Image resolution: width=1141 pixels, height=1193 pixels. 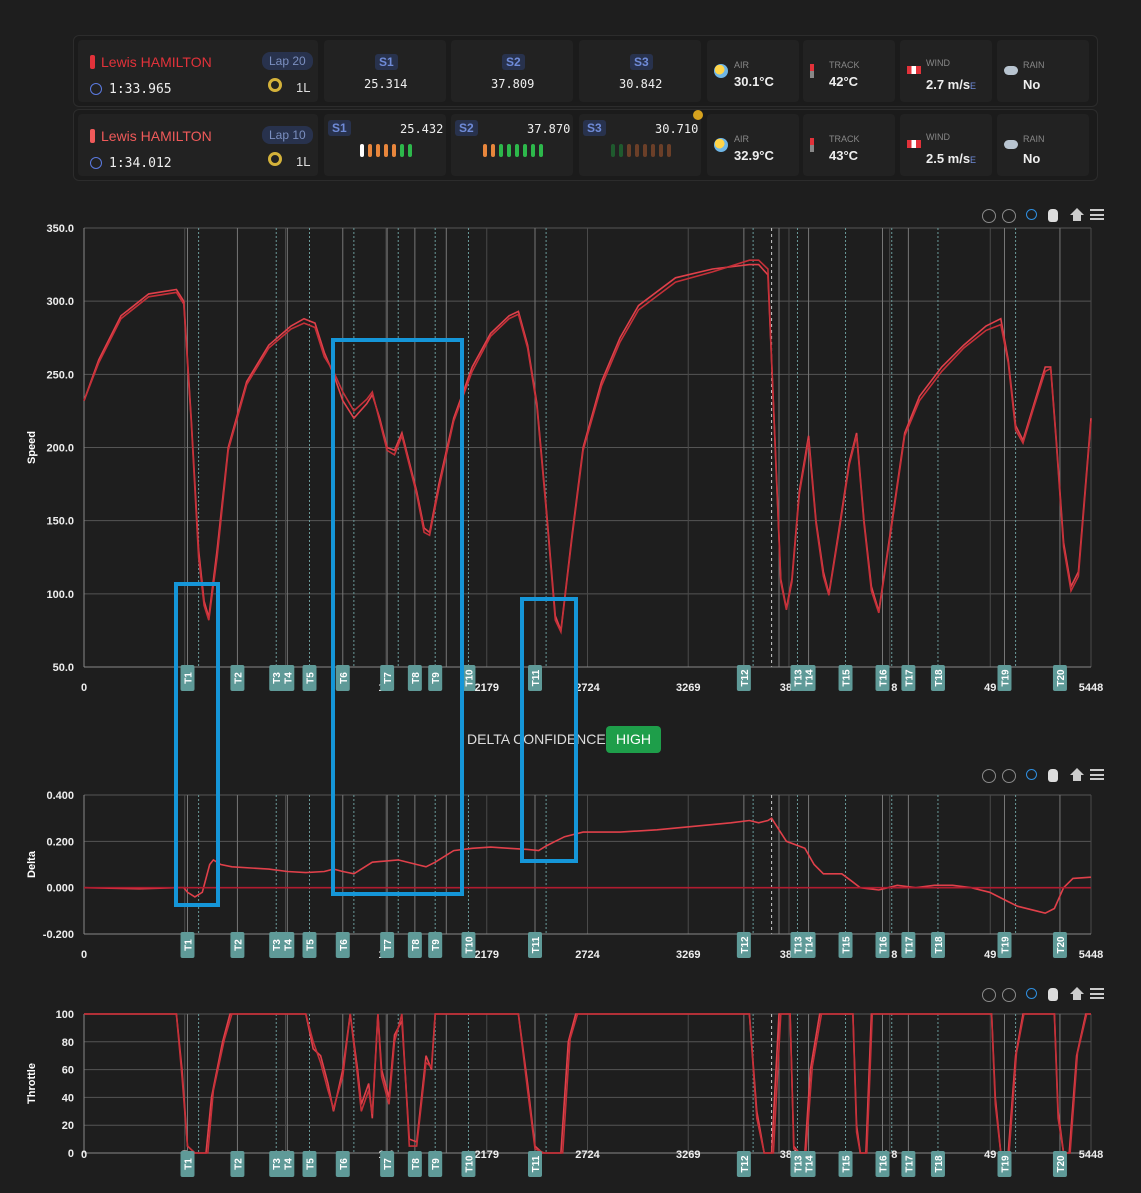 What do you see at coordinates (288, 1164) in the screenshot?
I see `turn-badge-label: T4` at bounding box center [288, 1164].